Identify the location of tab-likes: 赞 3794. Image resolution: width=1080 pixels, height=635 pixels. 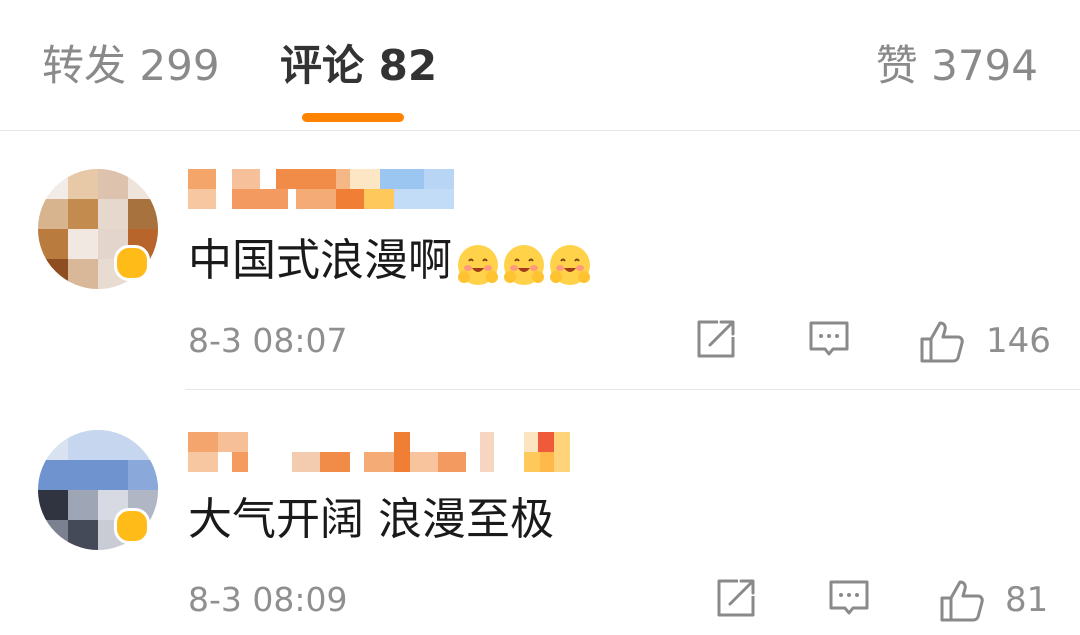
(957, 66).